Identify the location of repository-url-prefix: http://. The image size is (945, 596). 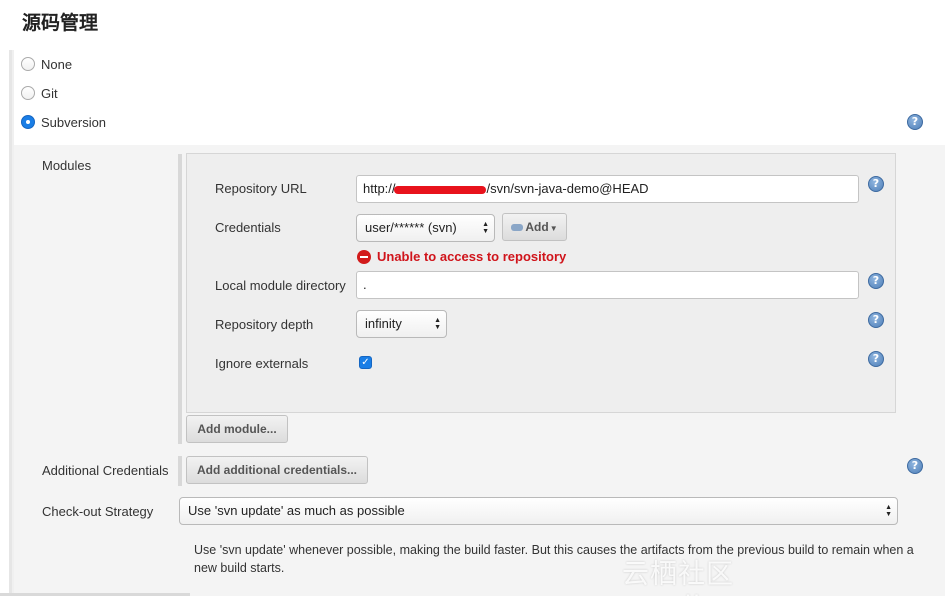
(379, 188).